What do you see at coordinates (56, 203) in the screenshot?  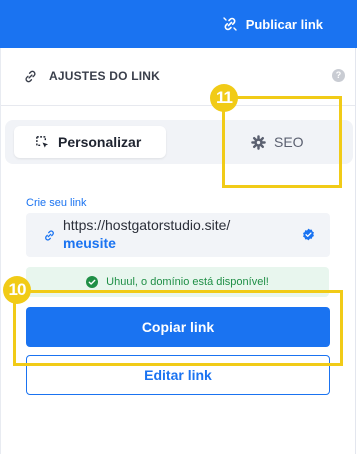 I see `create-link-label: Crie seu link` at bounding box center [56, 203].